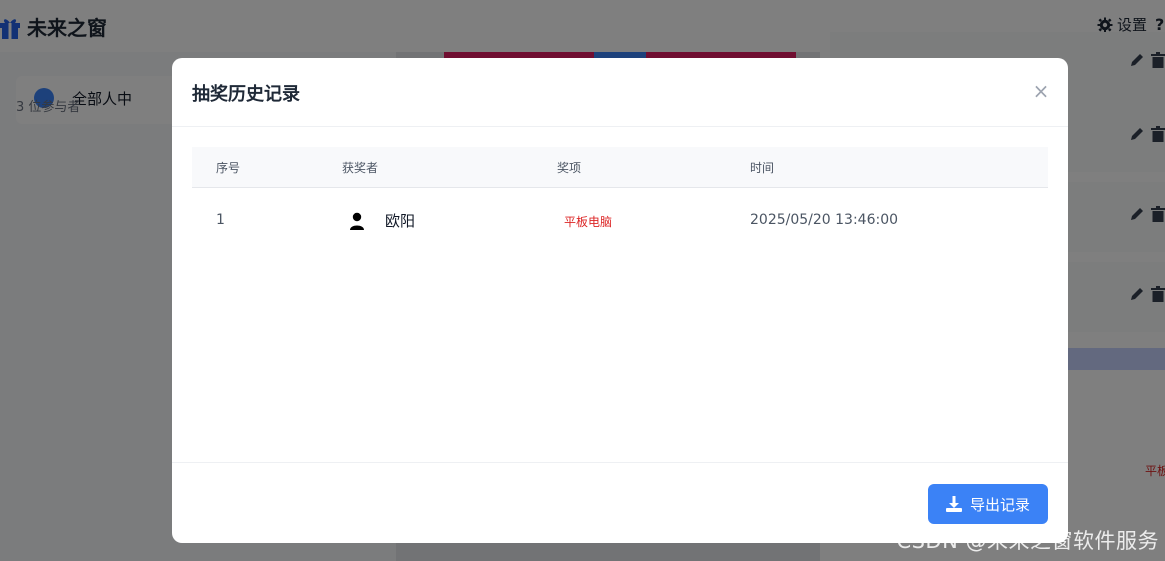 Image resolution: width=1165 pixels, height=561 pixels. What do you see at coordinates (1027, 541) in the screenshot?
I see `watermark: CSDN @未来之窗软件服务` at bounding box center [1027, 541].